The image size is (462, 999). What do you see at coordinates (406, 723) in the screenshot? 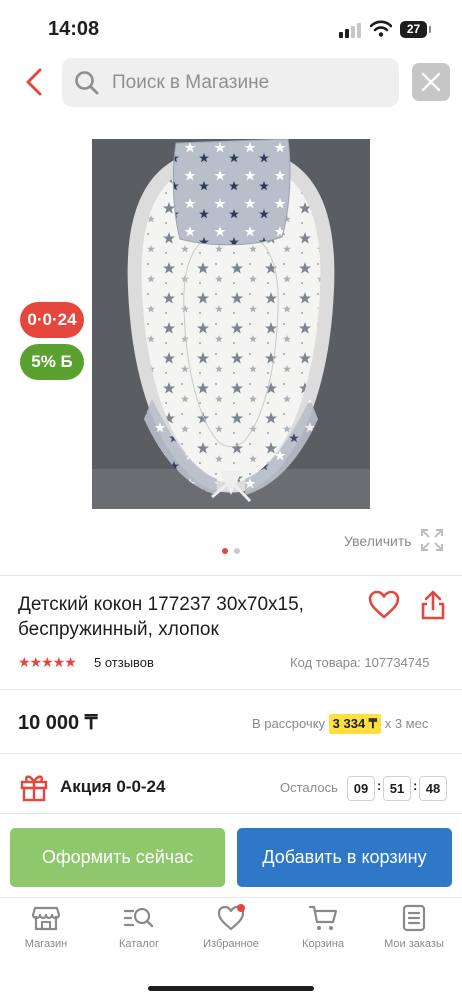
I see `installment-term: х 3 мес` at bounding box center [406, 723].